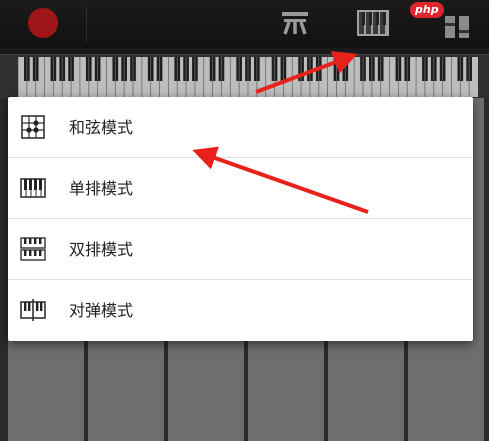 This screenshot has height=441, width=489. Describe the element at coordinates (101, 127) in the screenshot. I see `menu-item-label: 和弦模式` at that location.